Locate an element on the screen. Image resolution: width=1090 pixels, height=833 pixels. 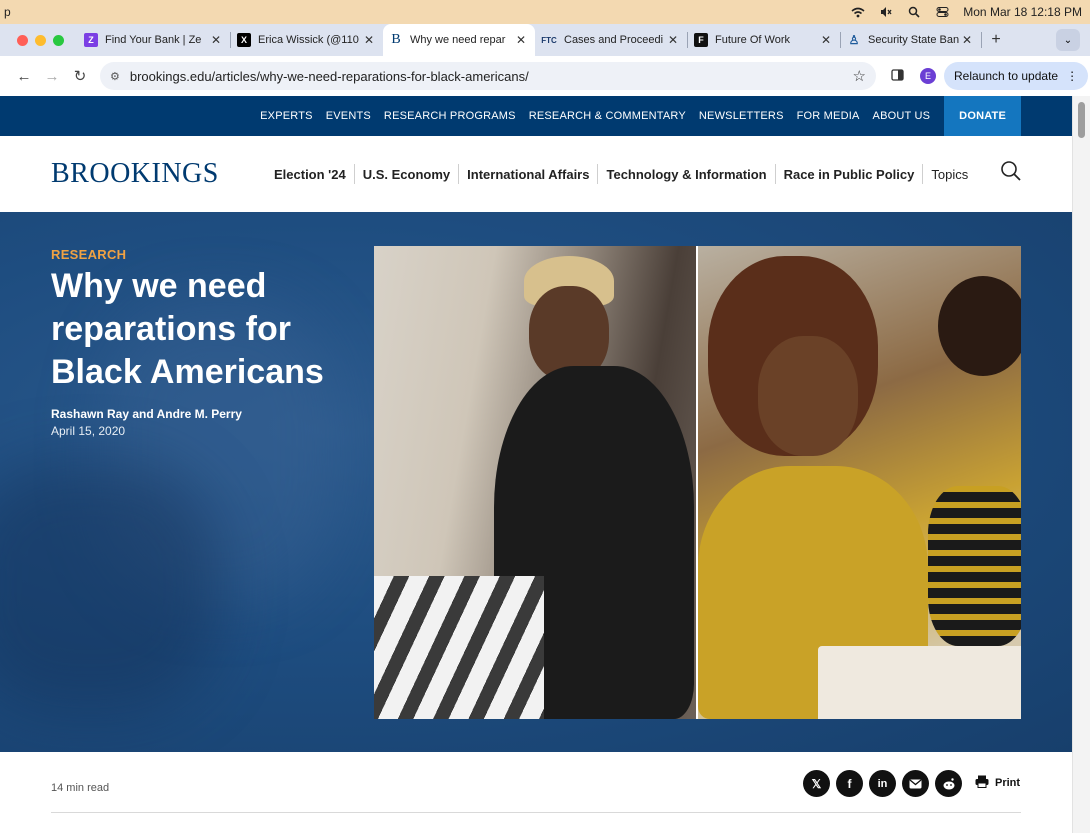
printer-icon is located at coordinates (982, 783).